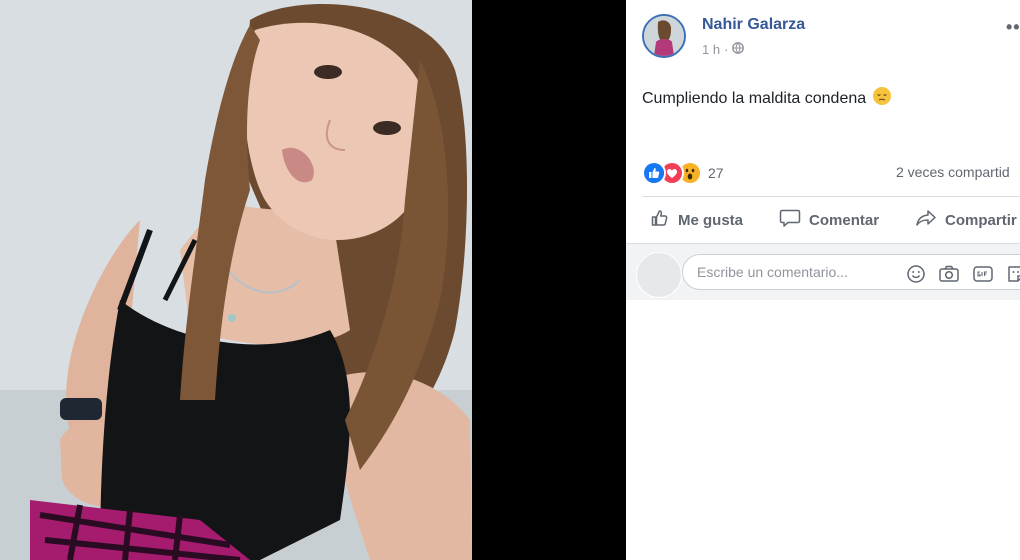 Image resolution: width=1020 pixels, height=560 pixels. Describe the element at coordinates (711, 49) in the screenshot. I see `post-time: 1 h` at that location.